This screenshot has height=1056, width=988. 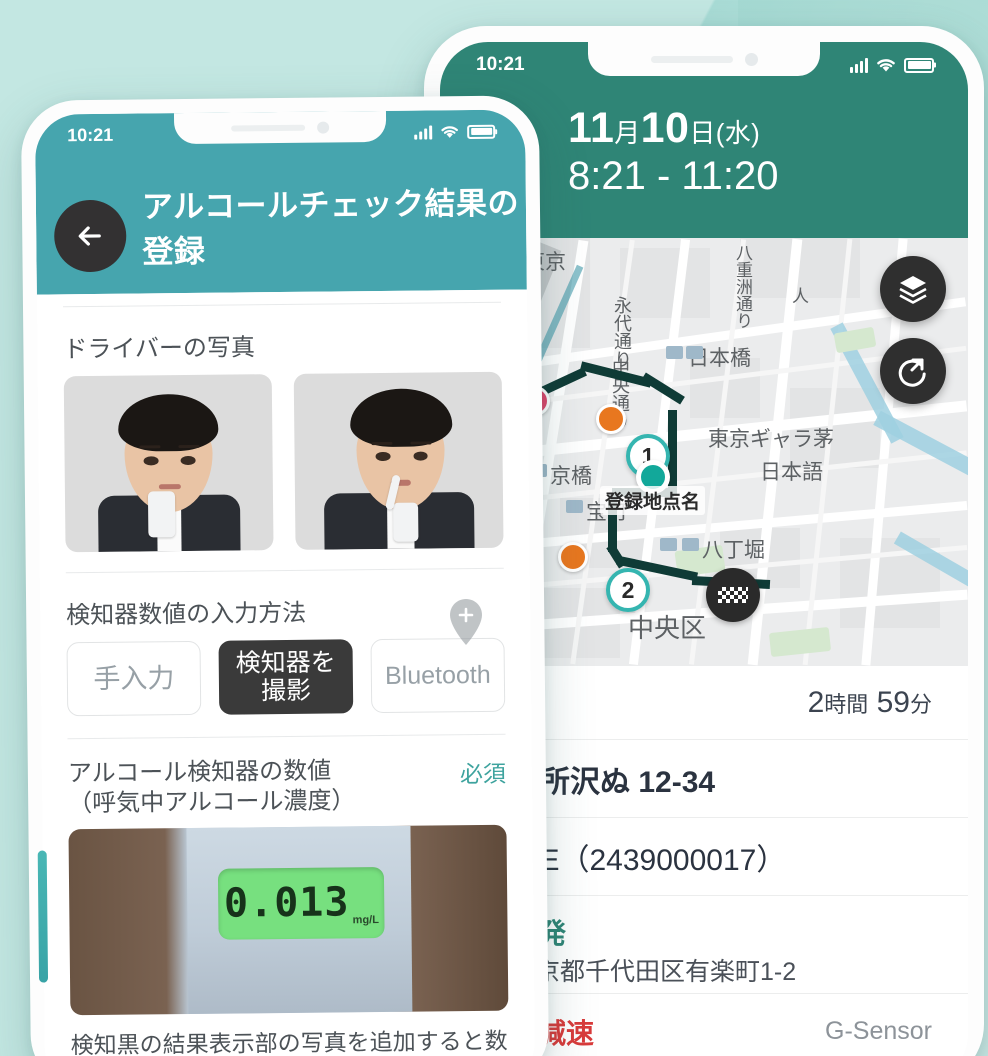 What do you see at coordinates (286, 903) in the screenshot?
I see `breathalyzer-reading-value: 0.013` at bounding box center [286, 903].